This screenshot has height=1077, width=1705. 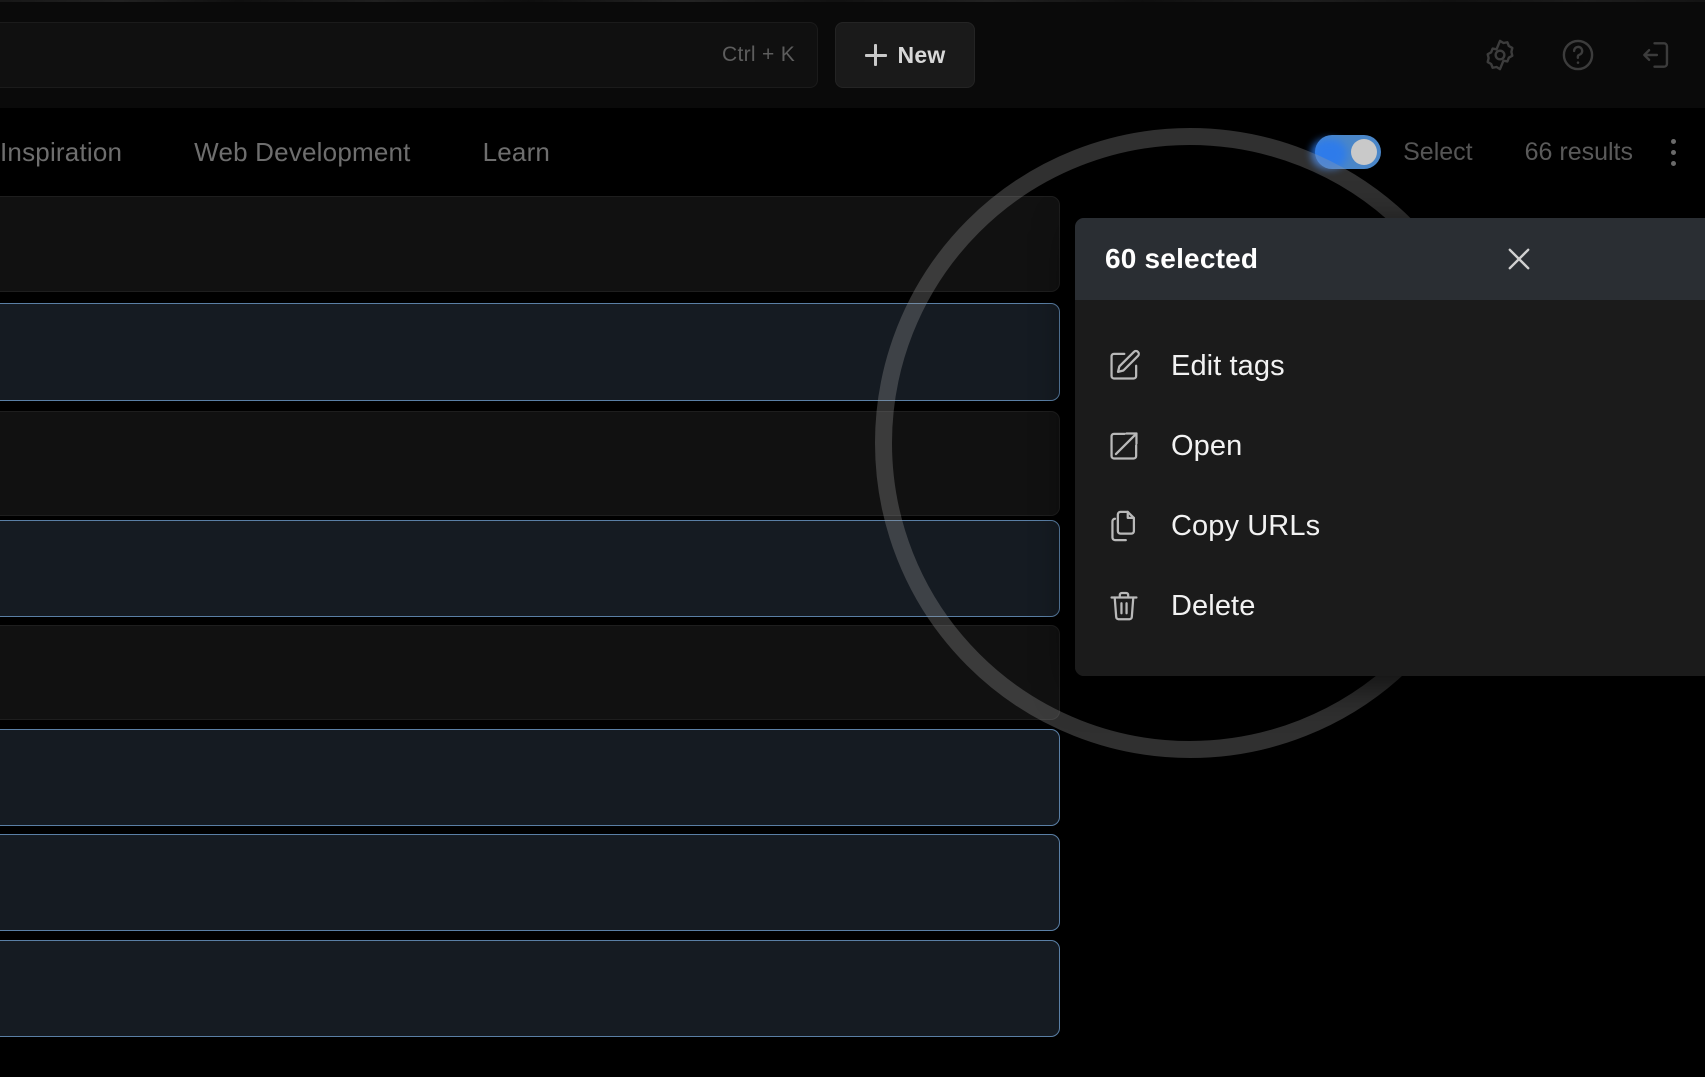 I want to click on menu-item-label: Open, so click(x=1207, y=445).